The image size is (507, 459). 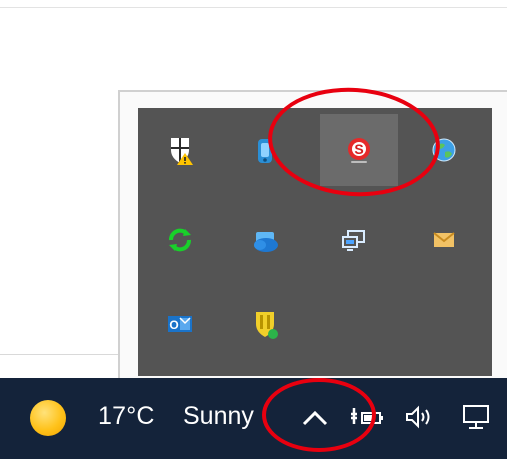 I want to click on green-sync-icon, so click(x=180, y=240).